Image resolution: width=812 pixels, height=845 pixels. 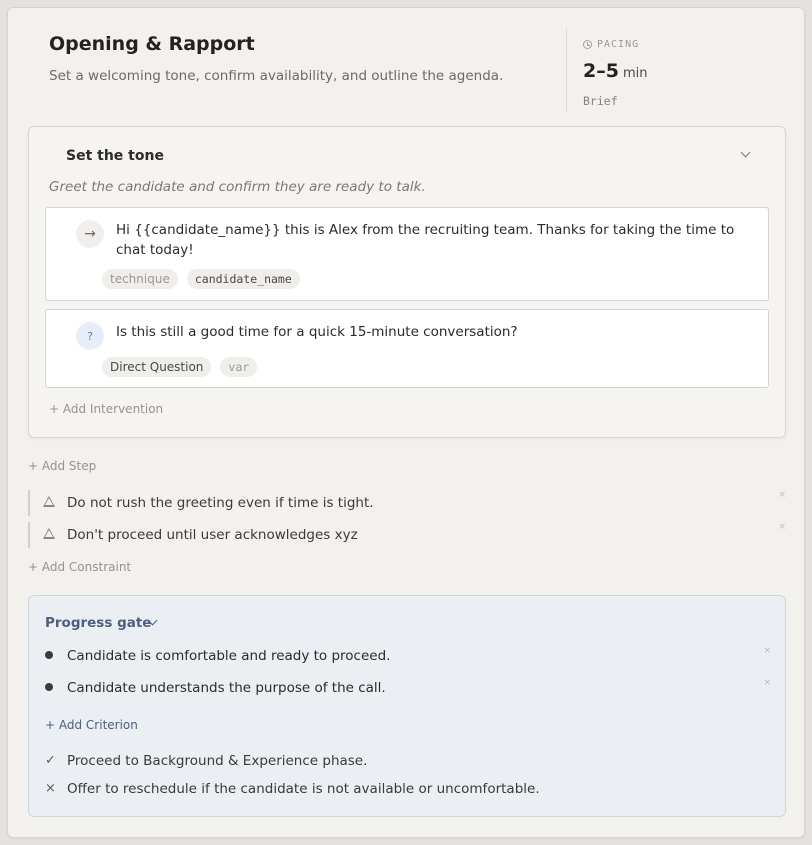 What do you see at coordinates (50, 788) in the screenshot?
I see `cross-icon: ×` at bounding box center [50, 788].